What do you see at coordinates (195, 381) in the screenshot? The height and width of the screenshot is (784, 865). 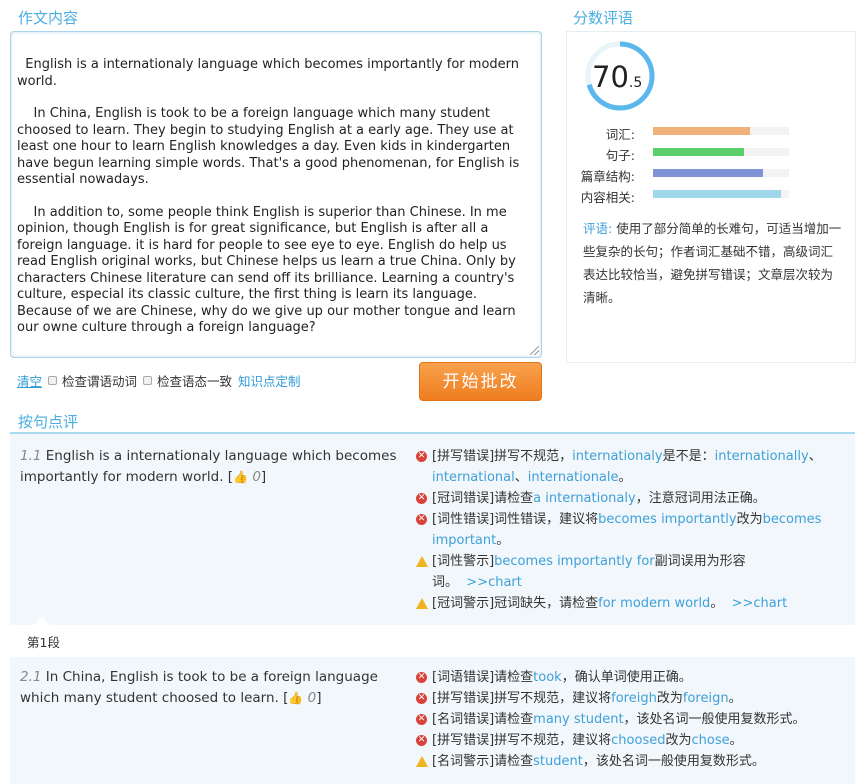 I see `check-voice-label: 检查语态一致` at bounding box center [195, 381].